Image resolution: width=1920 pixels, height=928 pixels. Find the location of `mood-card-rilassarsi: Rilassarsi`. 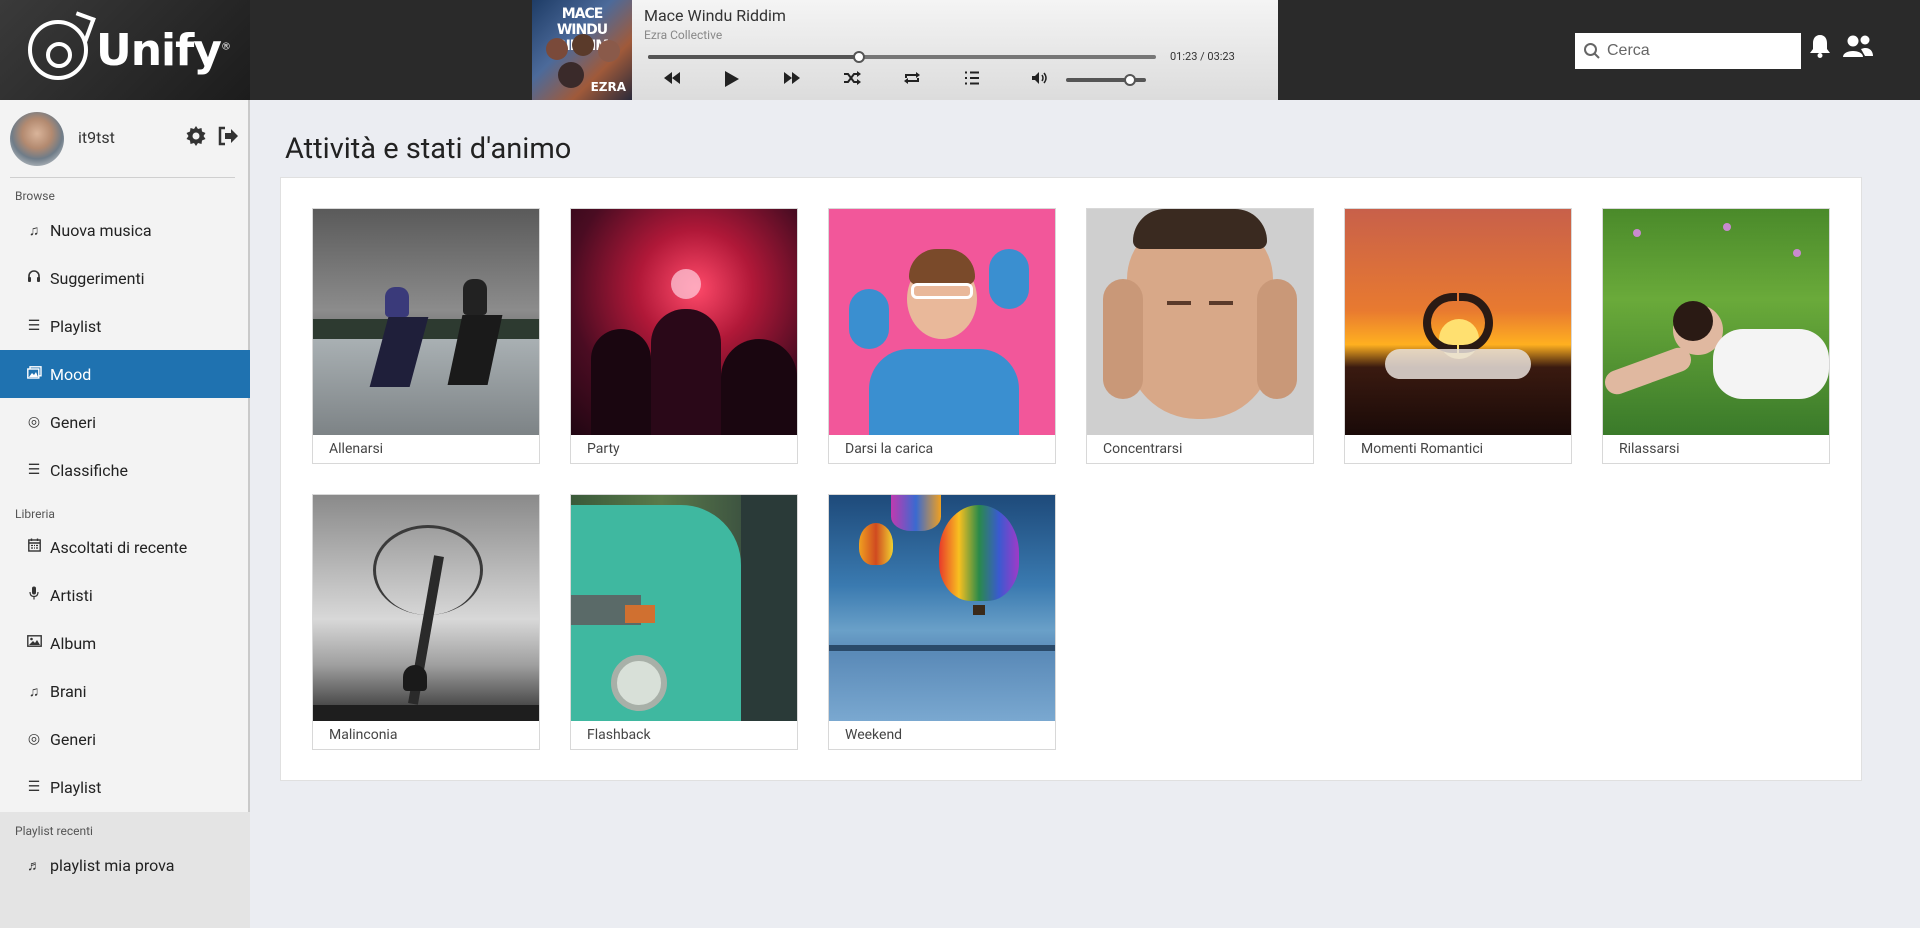

mood-card-rilassarsi: Rilassarsi is located at coordinates (1716, 336).